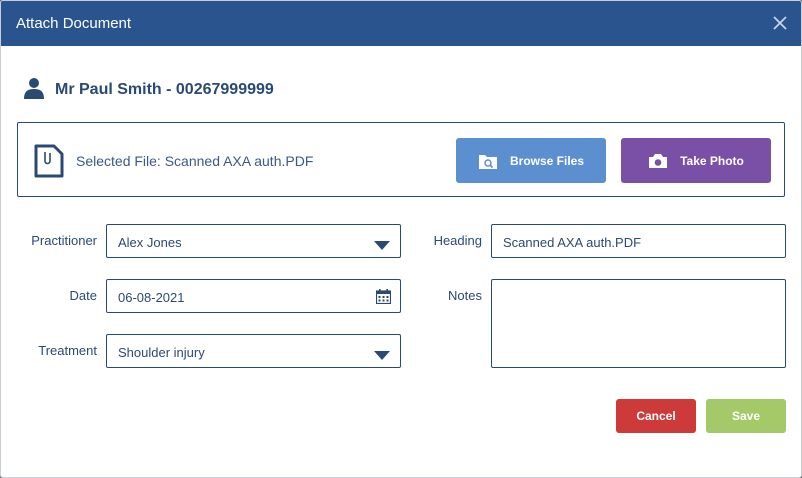 Image resolution: width=802 pixels, height=478 pixels. Describe the element at coordinates (150, 242) in the screenshot. I see `practitioner-value: Alex Jones` at that location.